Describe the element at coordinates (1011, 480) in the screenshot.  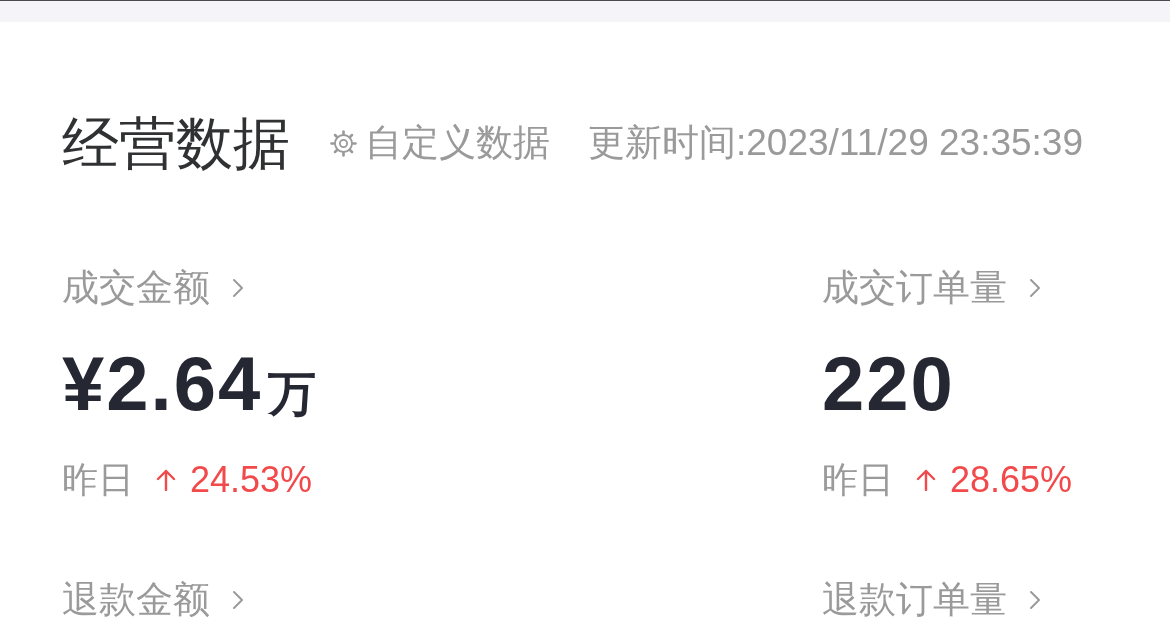
I see `change-percent: 28.65%` at that location.